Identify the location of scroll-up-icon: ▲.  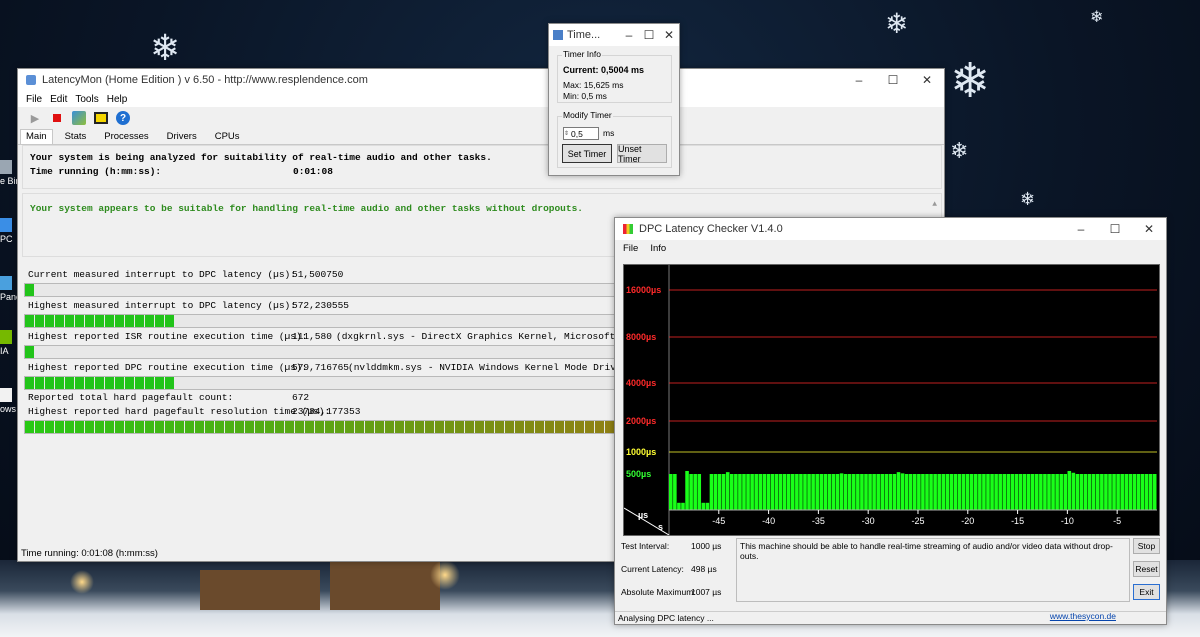
(934, 204).